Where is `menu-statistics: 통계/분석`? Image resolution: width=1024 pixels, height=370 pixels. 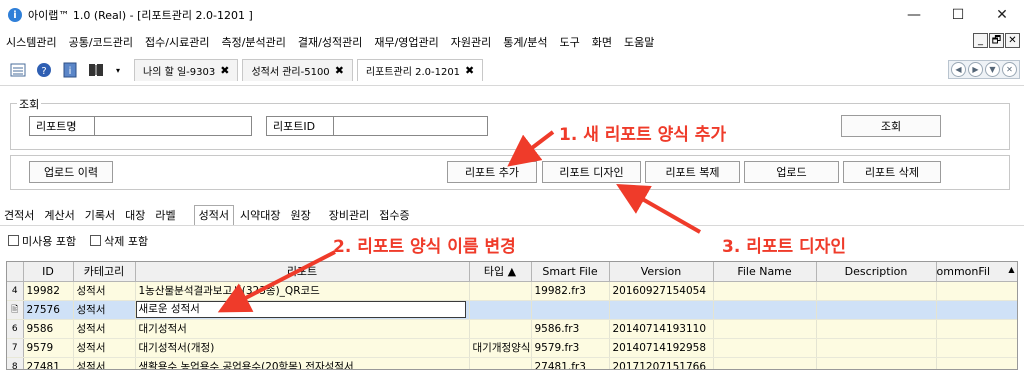
menu-statistics: 통계/분석 is located at coordinates (525, 42).